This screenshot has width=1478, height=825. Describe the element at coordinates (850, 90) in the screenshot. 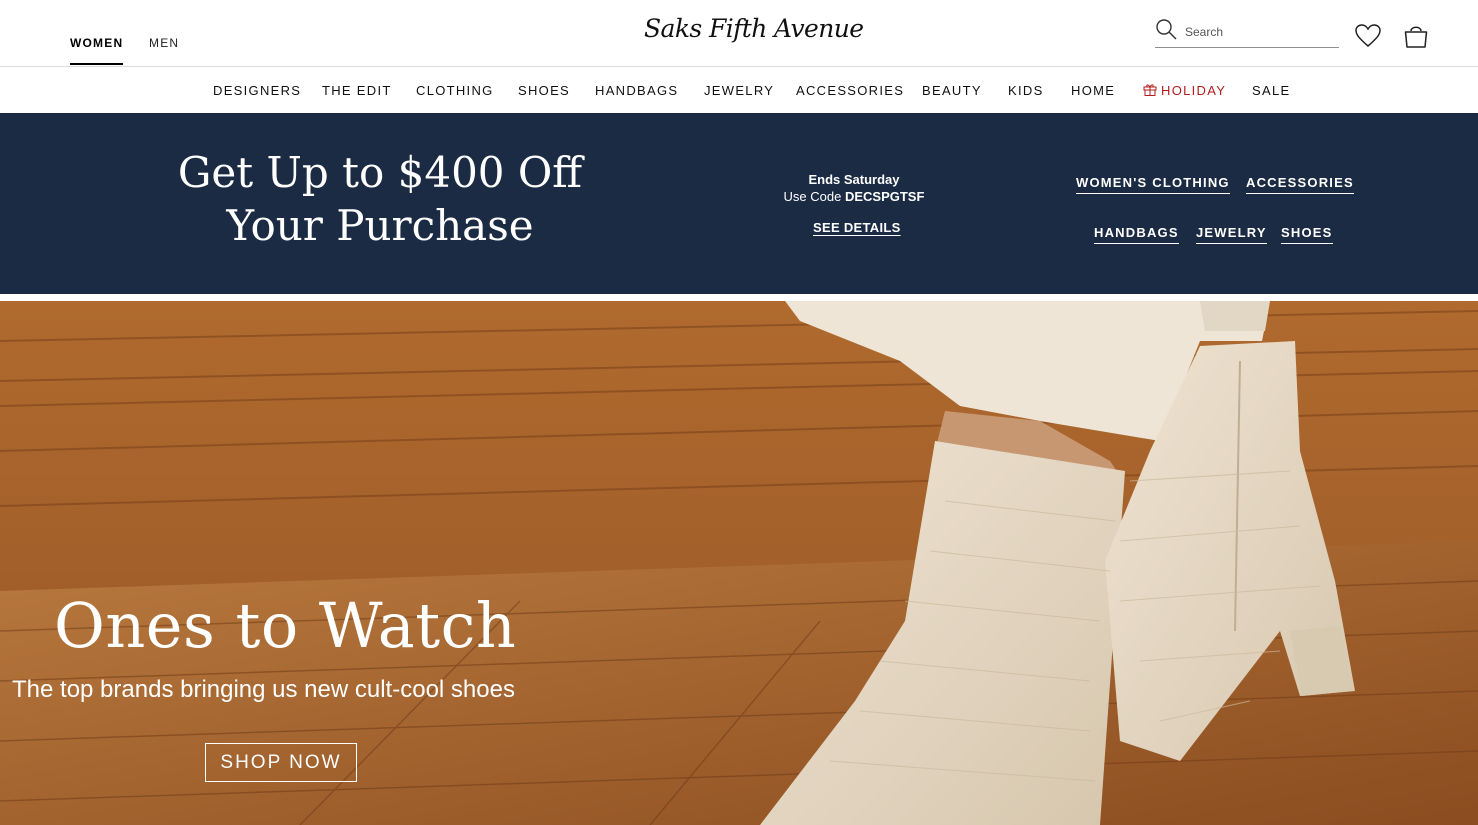

I see `nav-accessories: ACCESSORIES` at that location.